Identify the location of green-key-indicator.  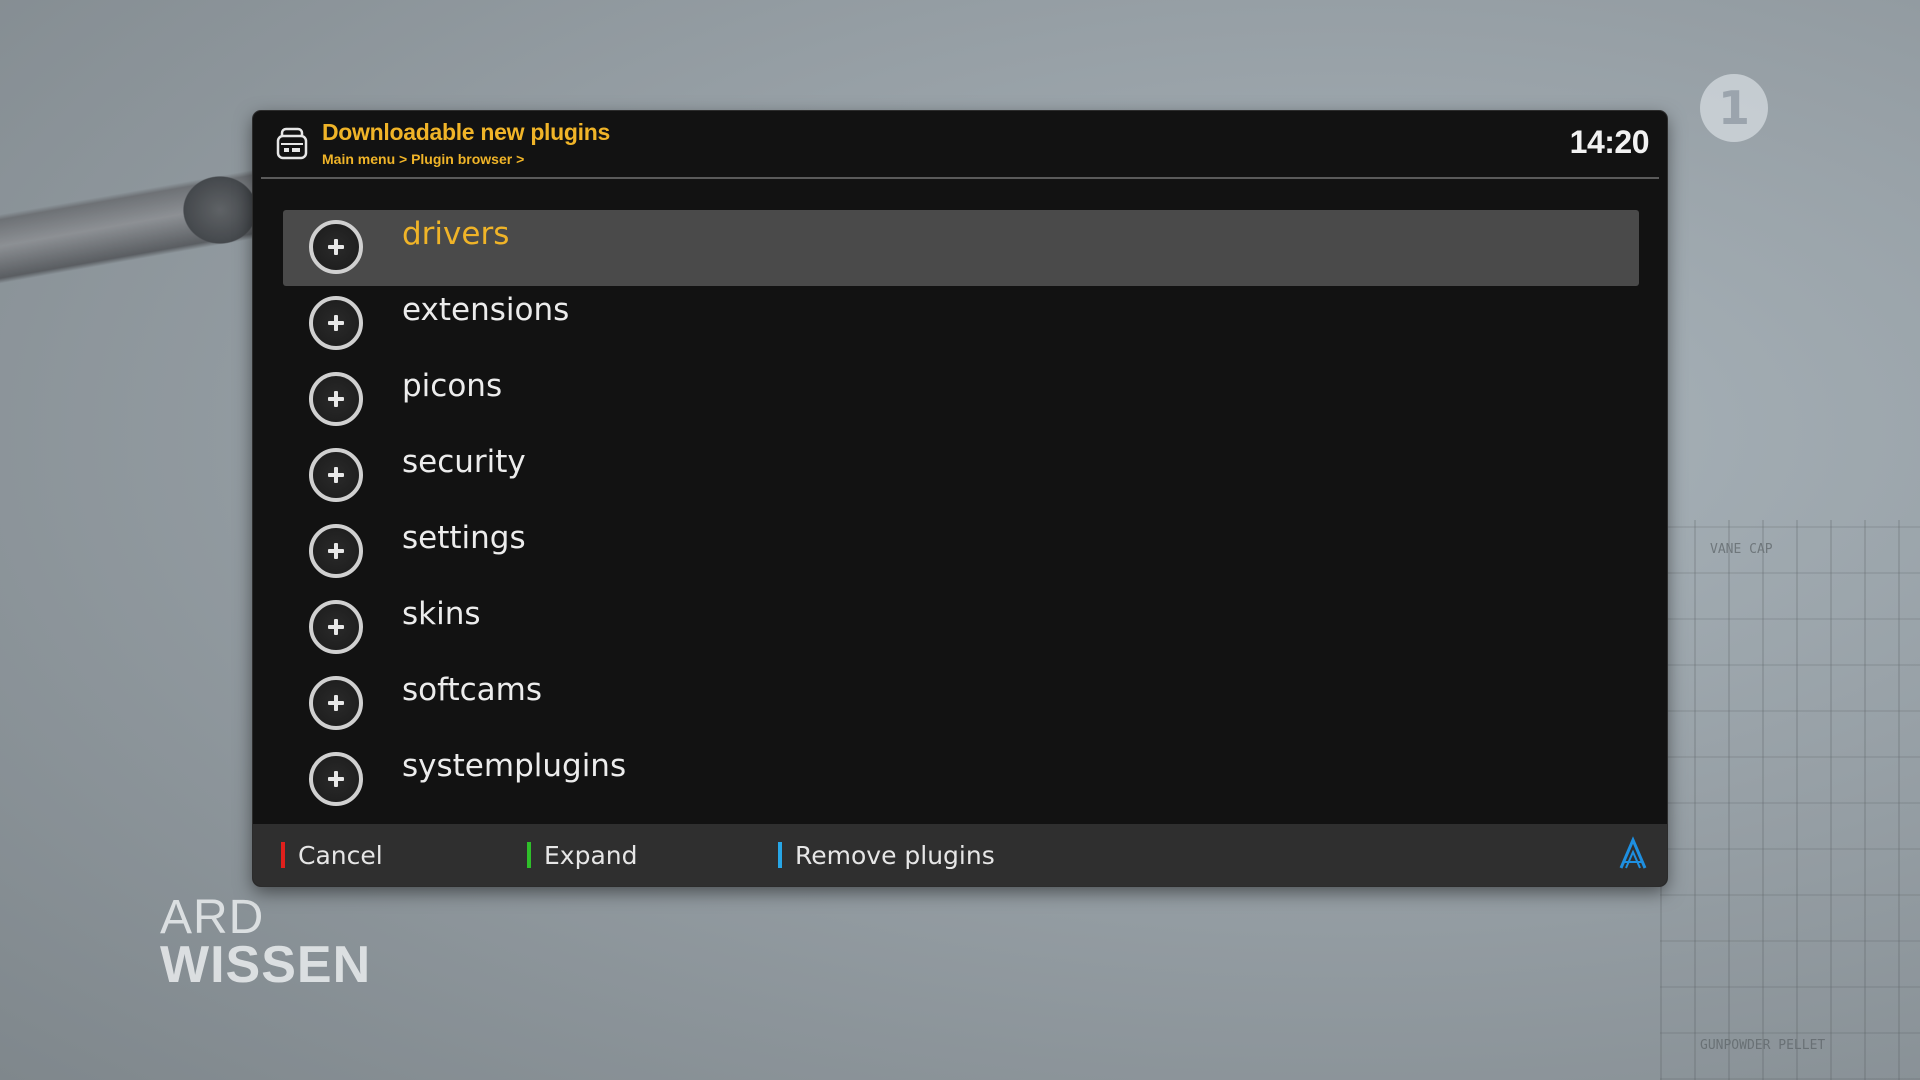
(529, 855).